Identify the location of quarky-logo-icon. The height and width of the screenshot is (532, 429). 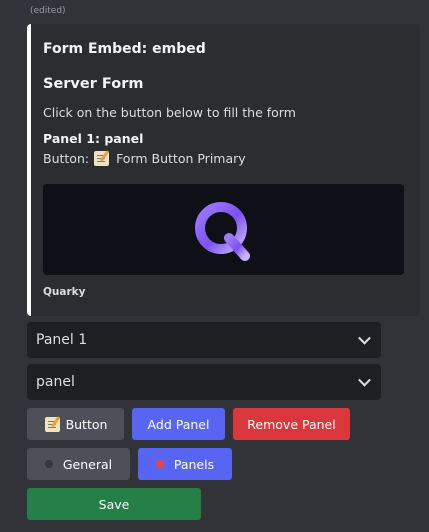
(222, 231).